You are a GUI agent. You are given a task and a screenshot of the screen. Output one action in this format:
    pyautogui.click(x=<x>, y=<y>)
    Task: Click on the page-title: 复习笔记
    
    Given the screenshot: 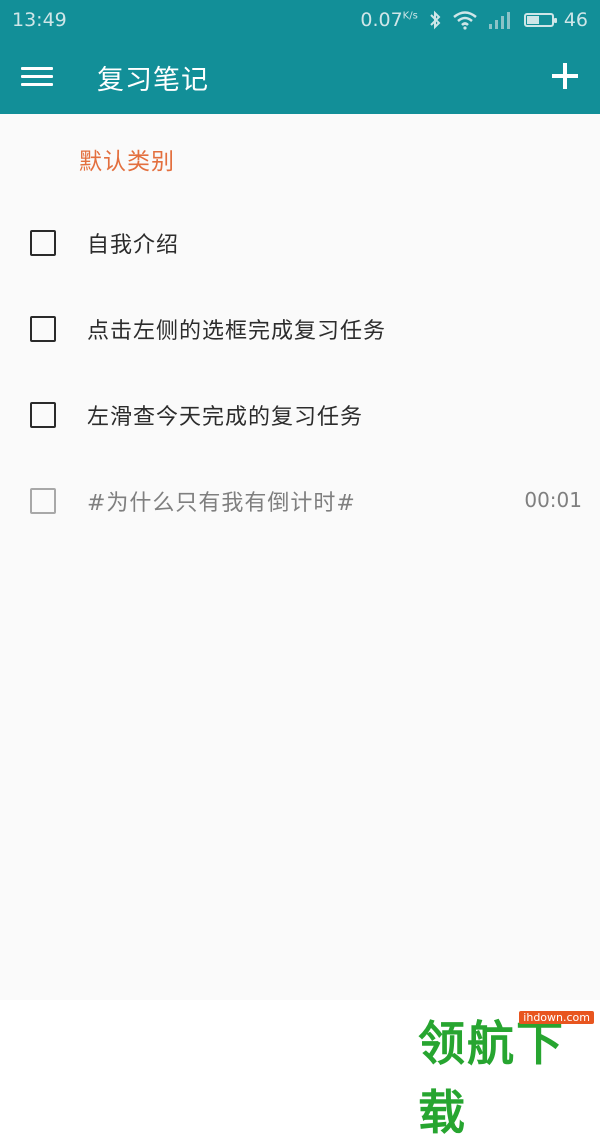 What is the action you would take?
    pyautogui.click(x=153, y=80)
    